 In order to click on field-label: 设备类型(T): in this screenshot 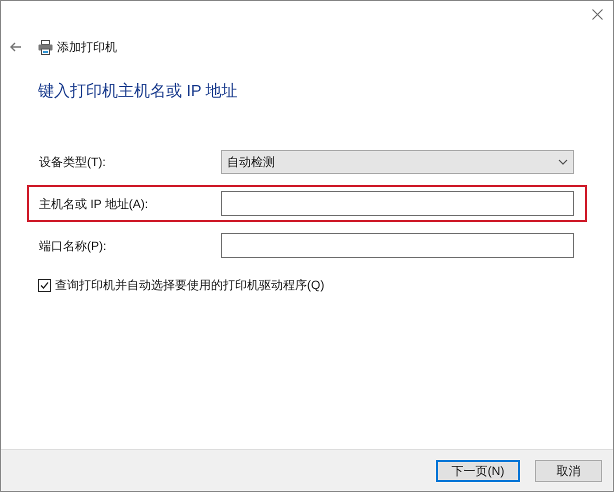, I will do `click(73, 162)`.